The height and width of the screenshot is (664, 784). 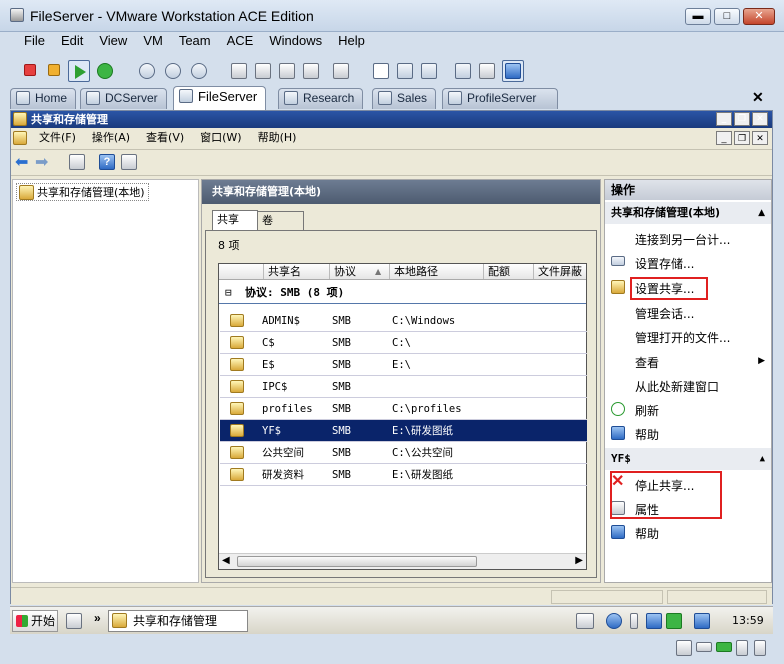 What do you see at coordinates (429, 71) in the screenshot?
I see `quick-switch-button` at bounding box center [429, 71].